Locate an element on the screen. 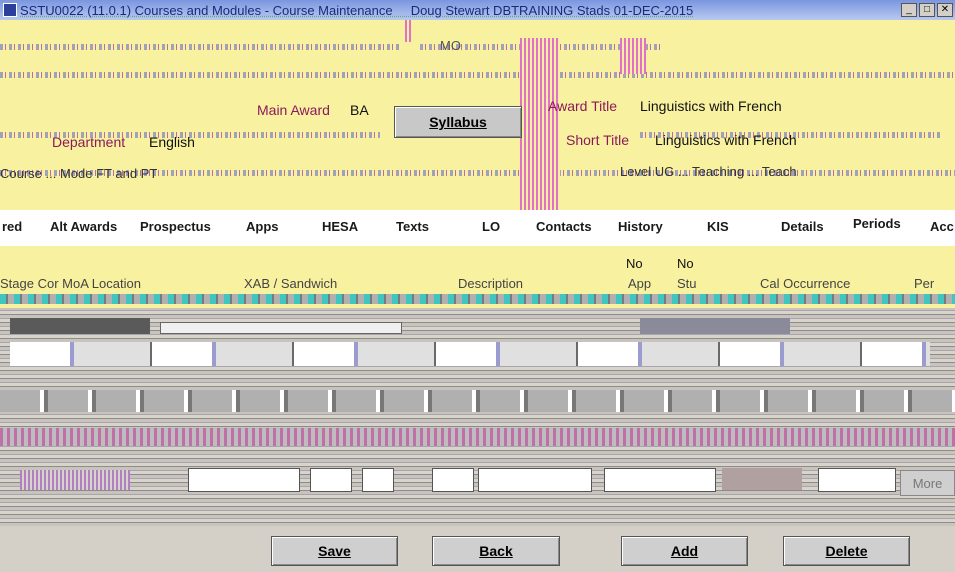 The width and height of the screenshot is (955, 572). add-button: Add is located at coordinates (684, 551).